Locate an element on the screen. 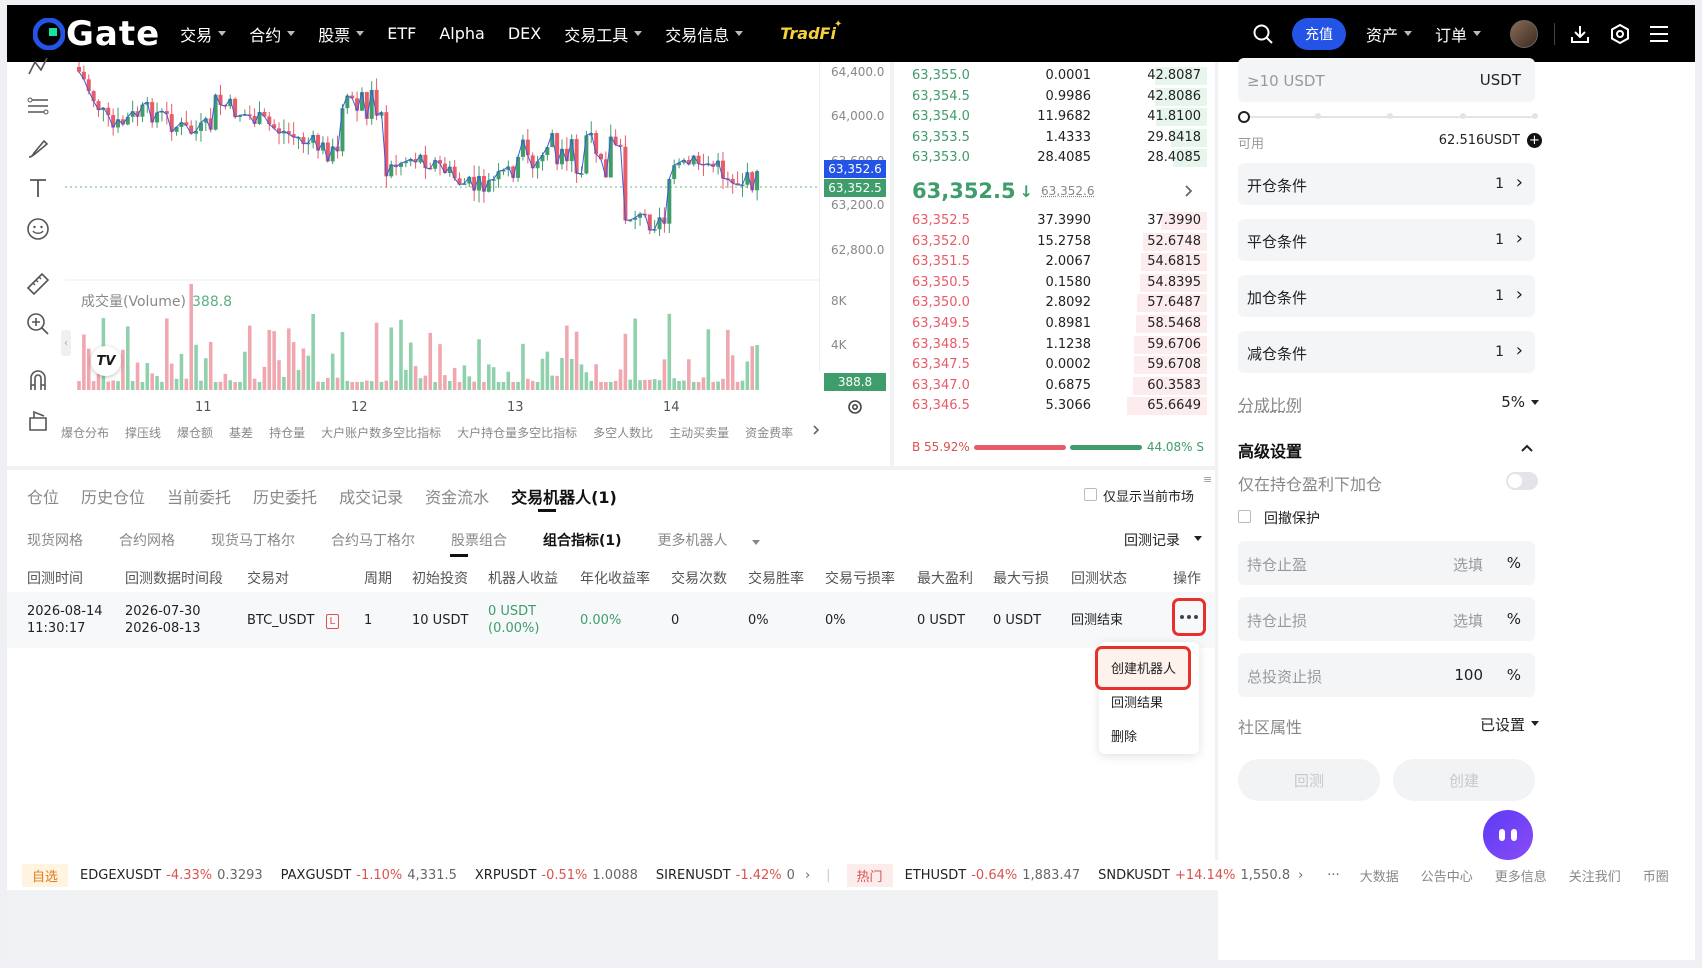  tab-2: 当前委托 is located at coordinates (199, 496).